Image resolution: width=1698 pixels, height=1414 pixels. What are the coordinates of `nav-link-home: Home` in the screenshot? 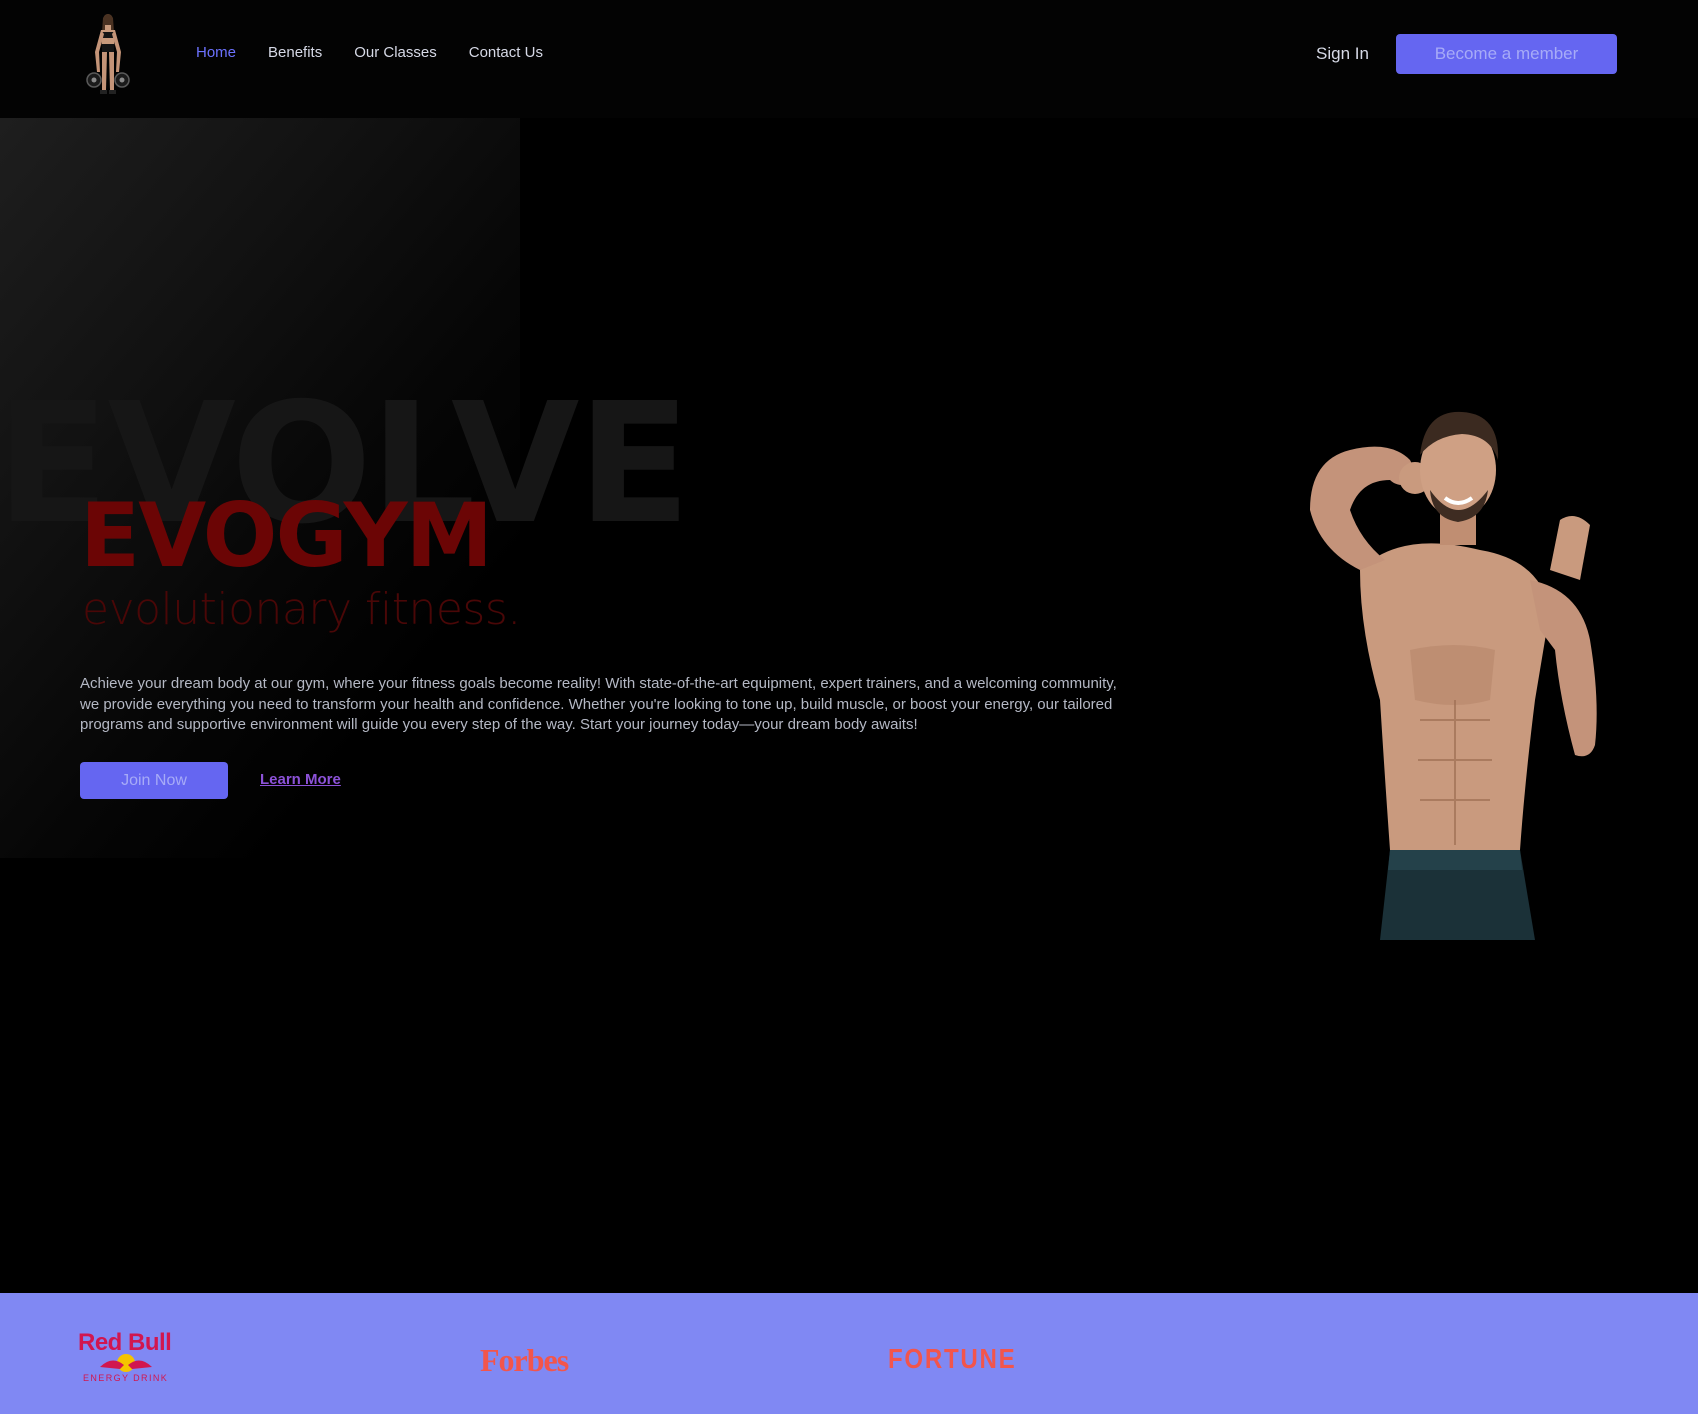 It's located at (216, 52).